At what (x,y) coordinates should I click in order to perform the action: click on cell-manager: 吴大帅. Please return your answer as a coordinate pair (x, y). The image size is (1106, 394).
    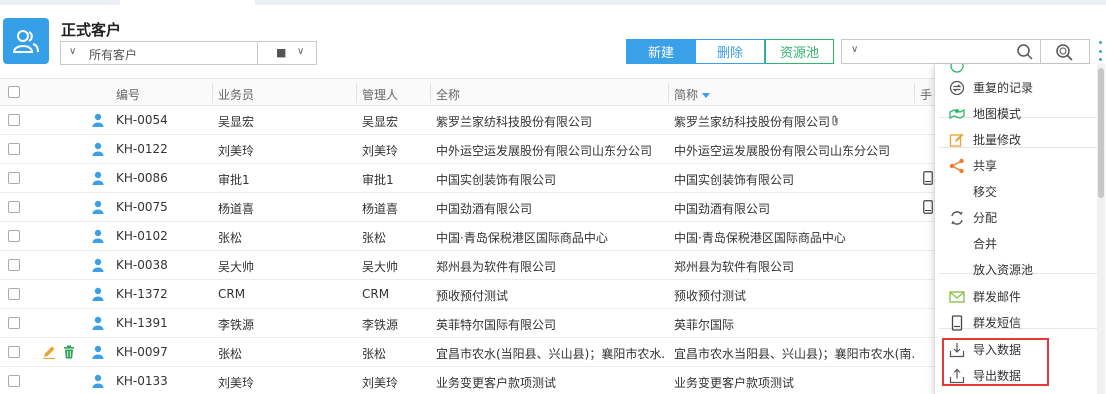
    Looking at the image, I should click on (380, 267).